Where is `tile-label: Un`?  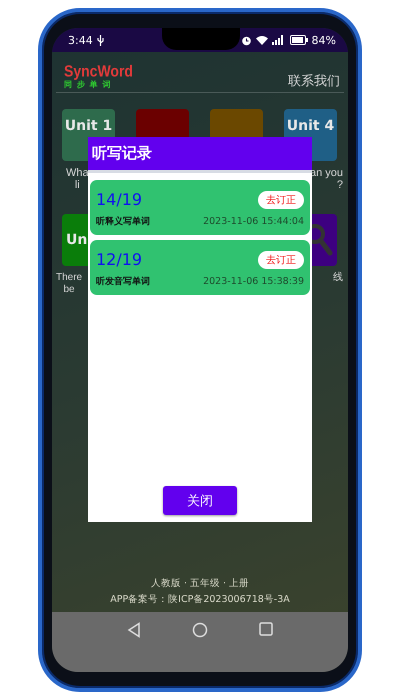
tile-label: Un is located at coordinates (77, 240).